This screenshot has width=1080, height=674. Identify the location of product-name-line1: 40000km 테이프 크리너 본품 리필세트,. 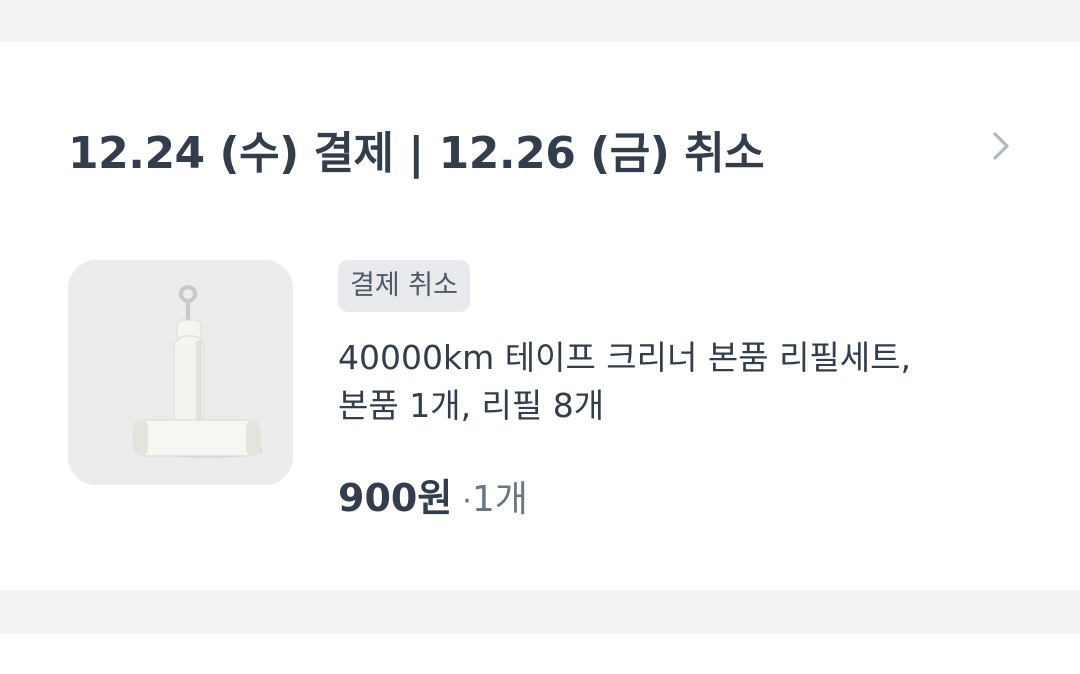
(625, 357).